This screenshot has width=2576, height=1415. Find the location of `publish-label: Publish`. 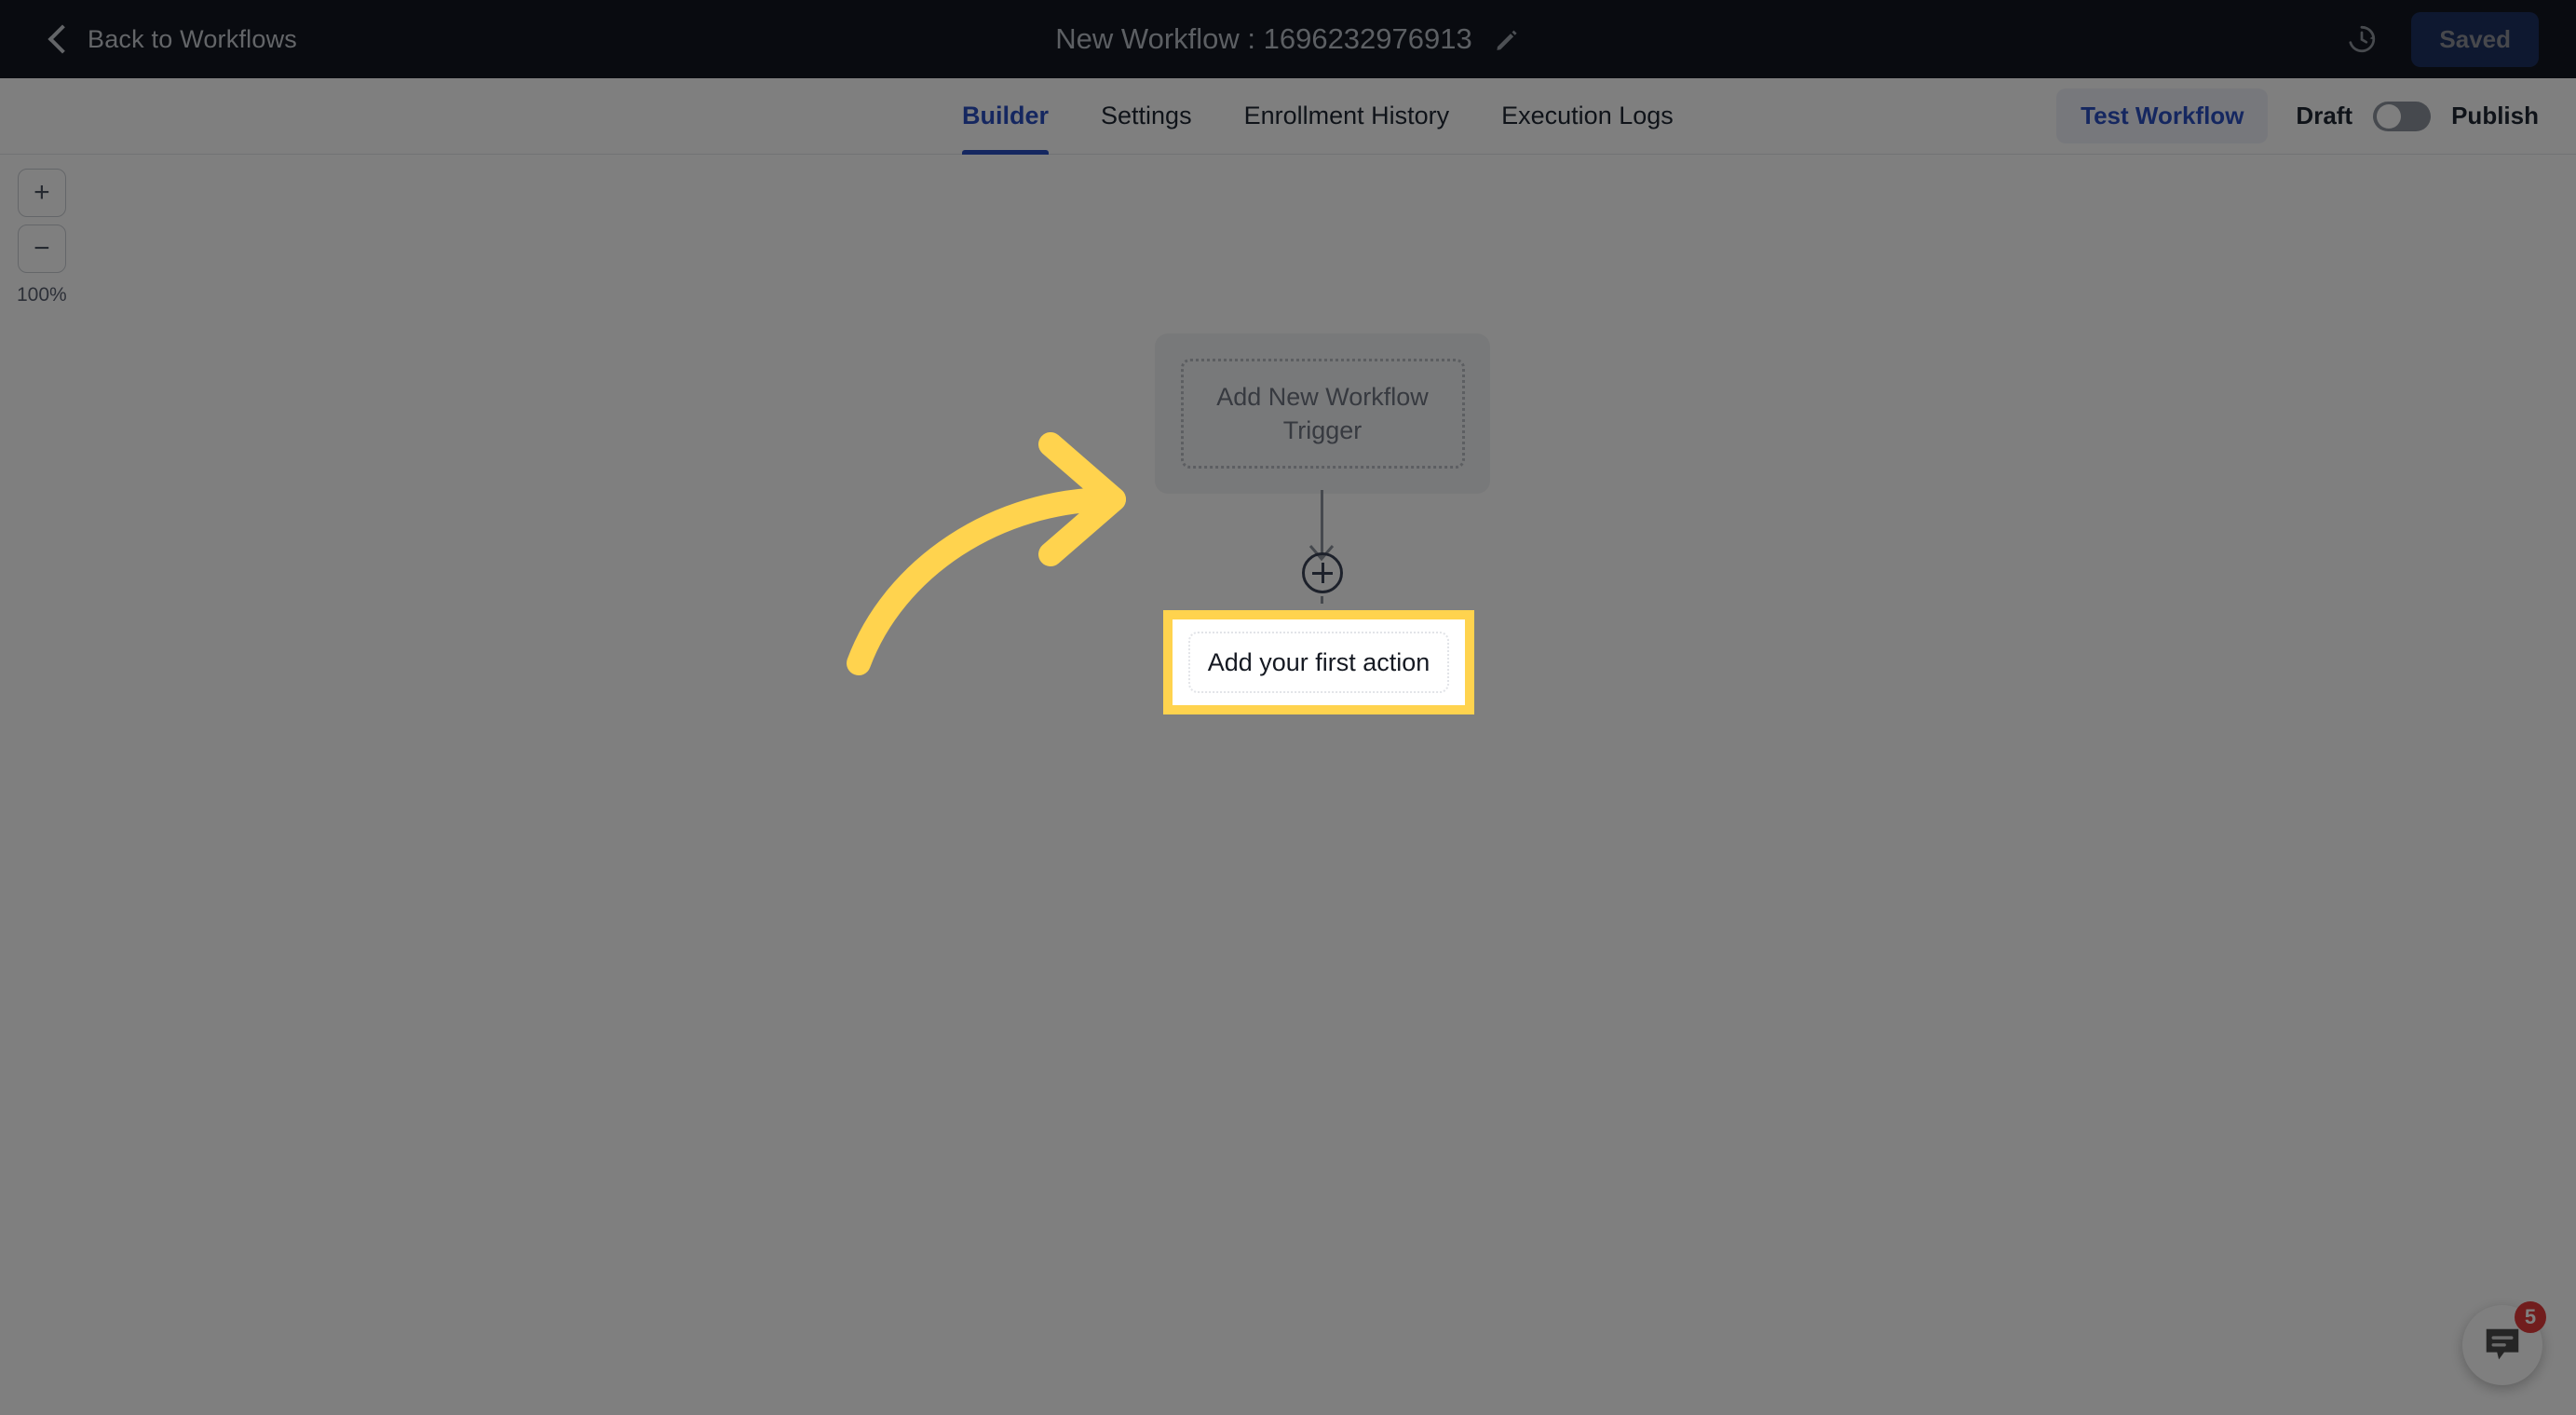

publish-label: Publish is located at coordinates (2495, 115).